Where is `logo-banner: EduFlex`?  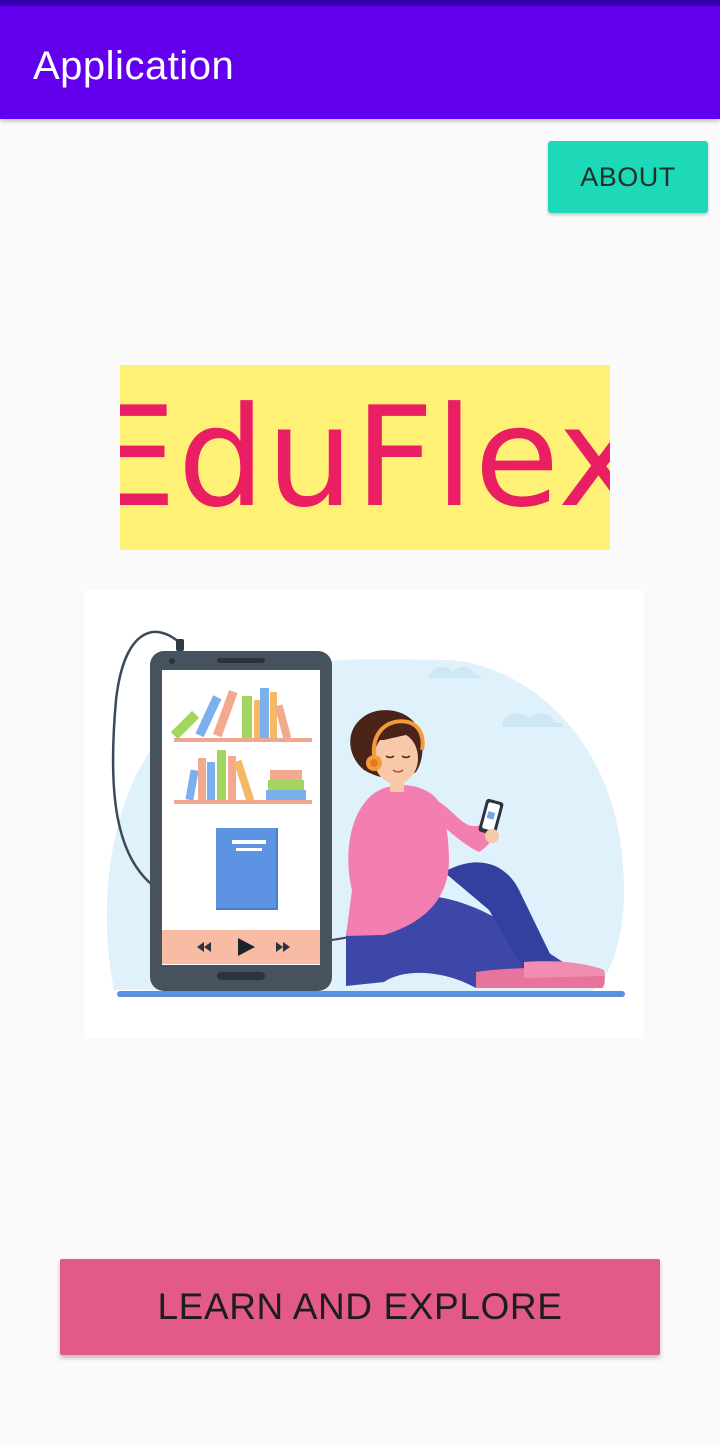 logo-banner: EduFlex is located at coordinates (365, 457).